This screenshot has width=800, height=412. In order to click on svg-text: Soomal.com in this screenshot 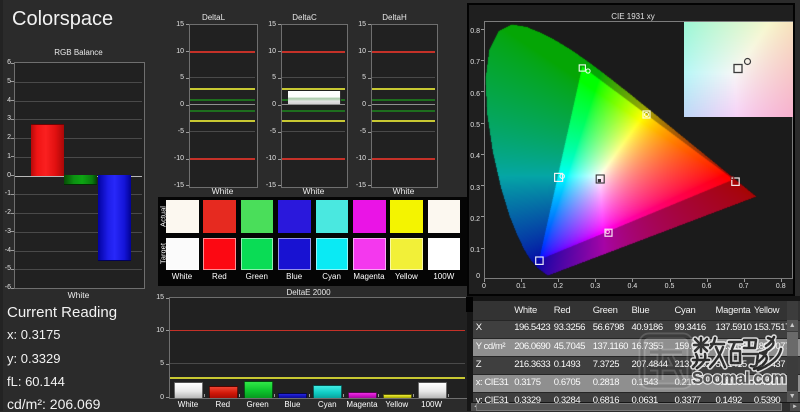, I will do `click(739, 379)`.